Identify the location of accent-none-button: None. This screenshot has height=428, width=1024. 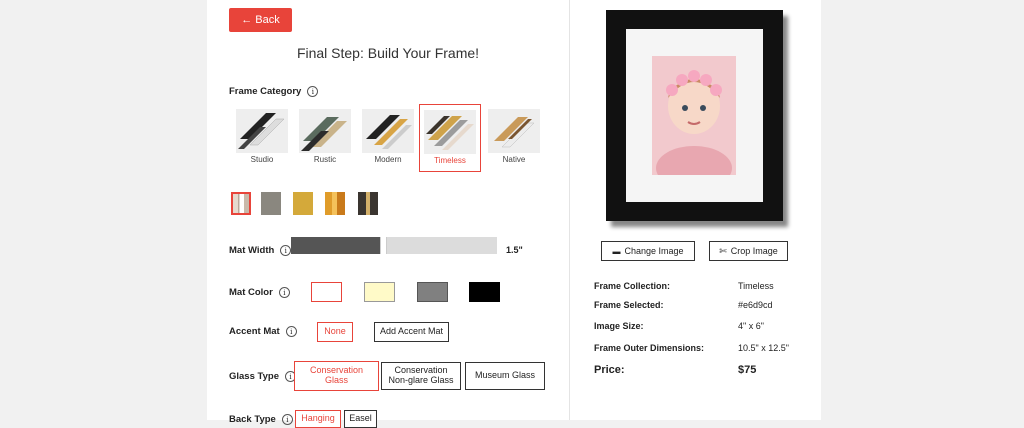
(335, 332).